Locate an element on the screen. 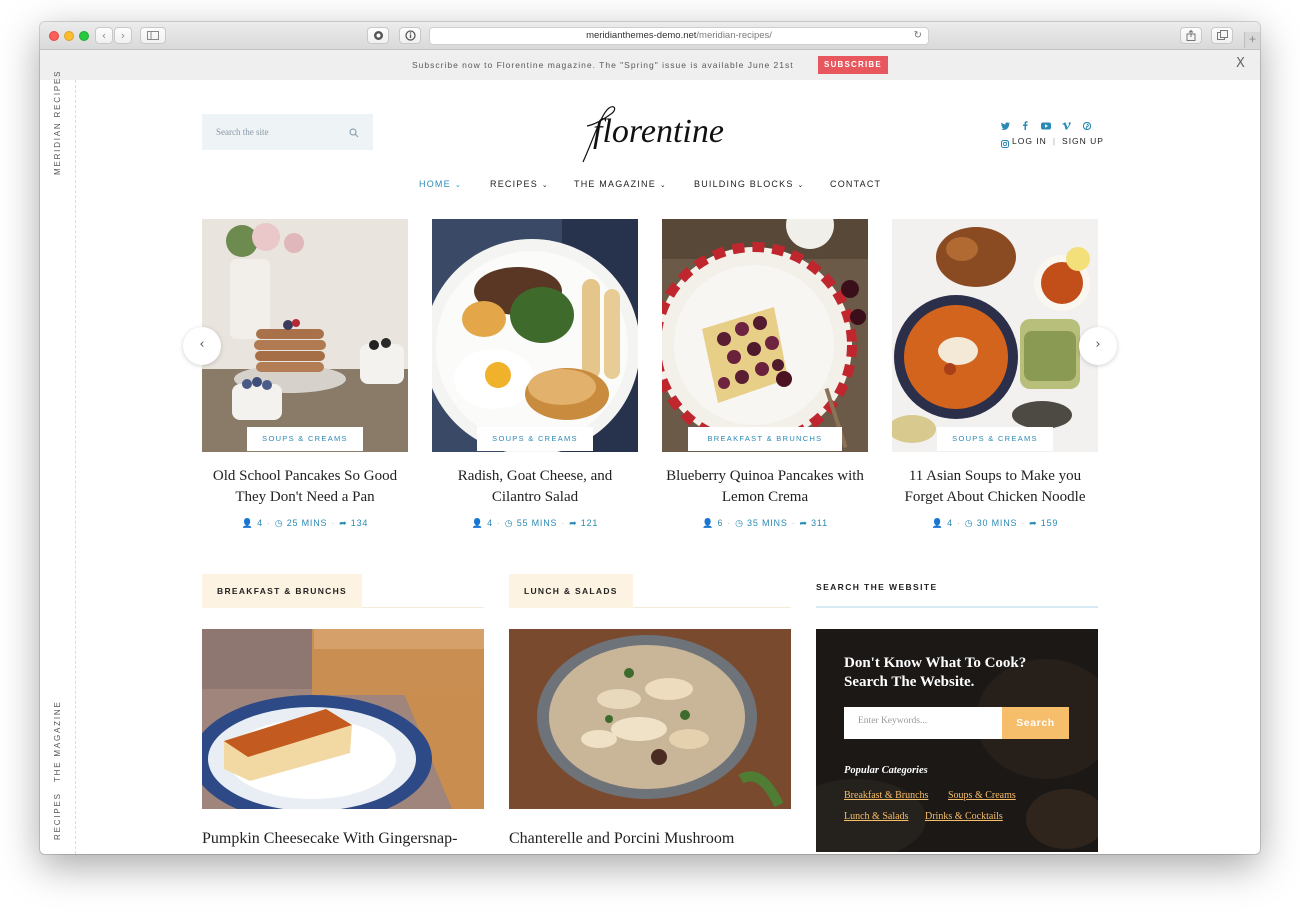  nav-item-the-magazine: THE MAGAZINE ⌄ is located at coordinates (620, 184).